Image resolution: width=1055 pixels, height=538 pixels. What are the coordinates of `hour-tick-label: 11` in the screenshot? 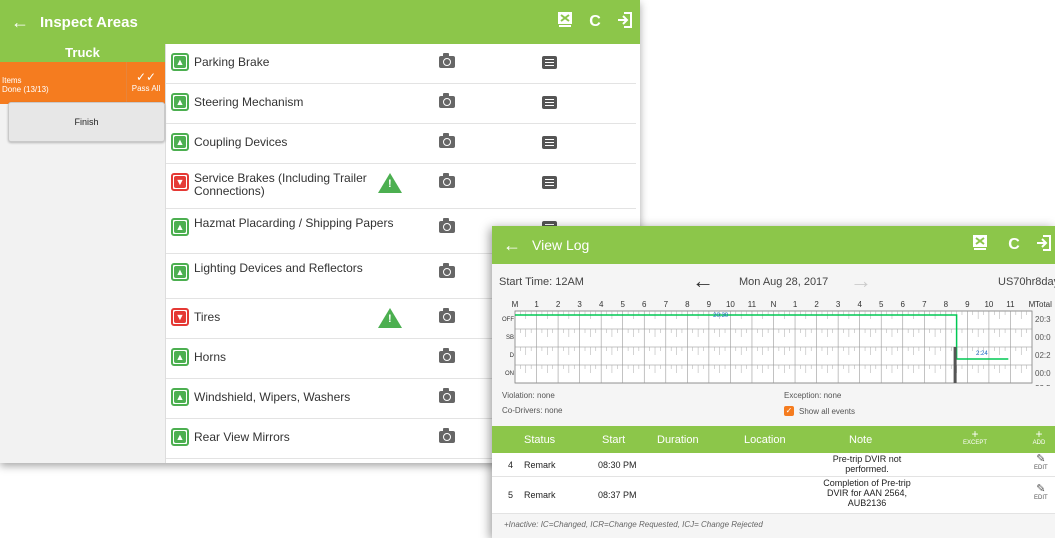 It's located at (1010, 304).